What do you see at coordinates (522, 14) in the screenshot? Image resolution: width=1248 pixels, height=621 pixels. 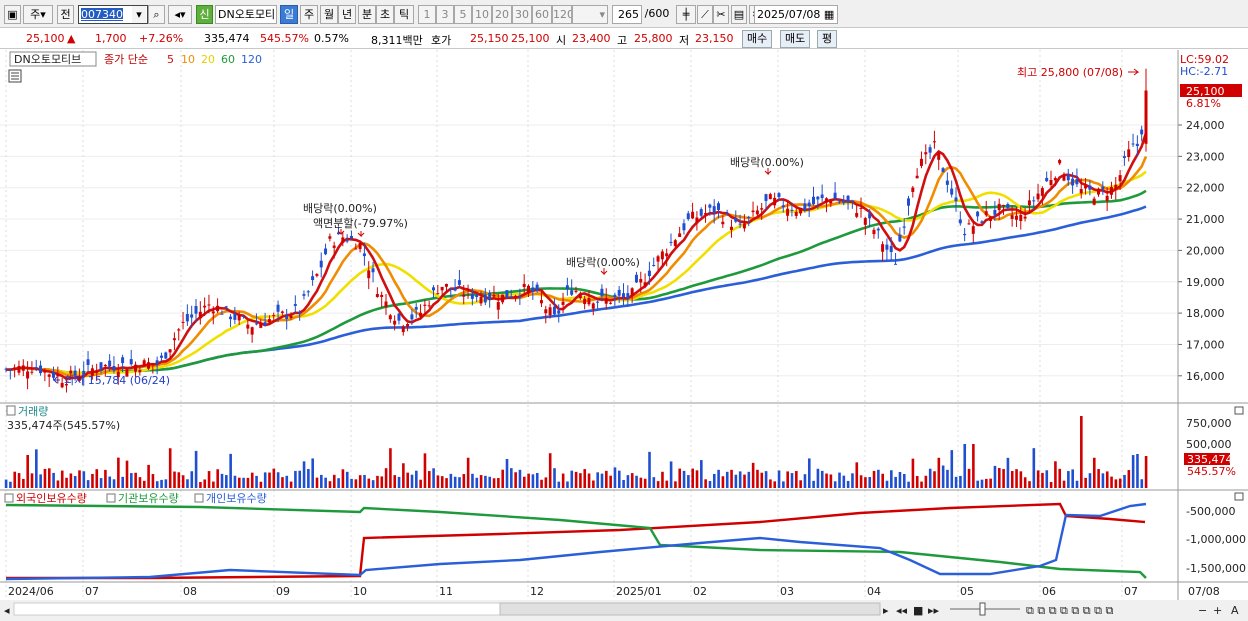 I see `interval-30: 30` at bounding box center [522, 14].